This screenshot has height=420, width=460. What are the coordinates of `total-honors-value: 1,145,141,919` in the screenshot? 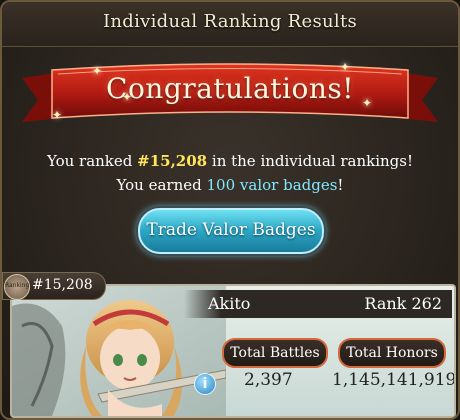 It's located at (394, 380).